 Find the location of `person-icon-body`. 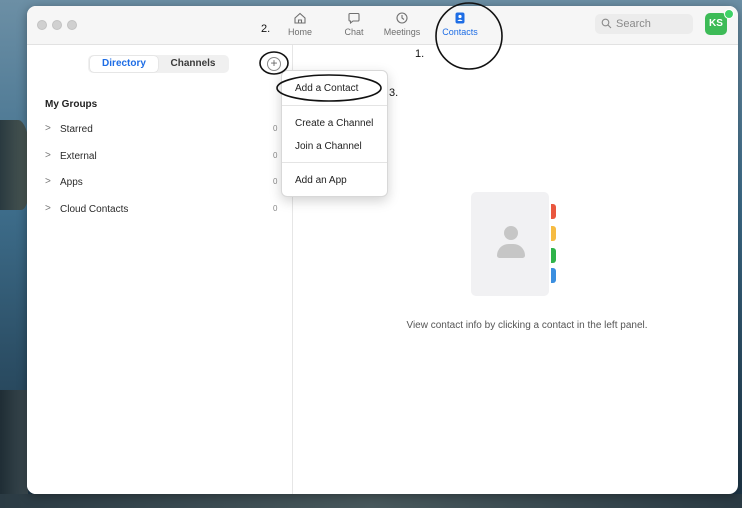

person-icon-body is located at coordinates (511, 251).